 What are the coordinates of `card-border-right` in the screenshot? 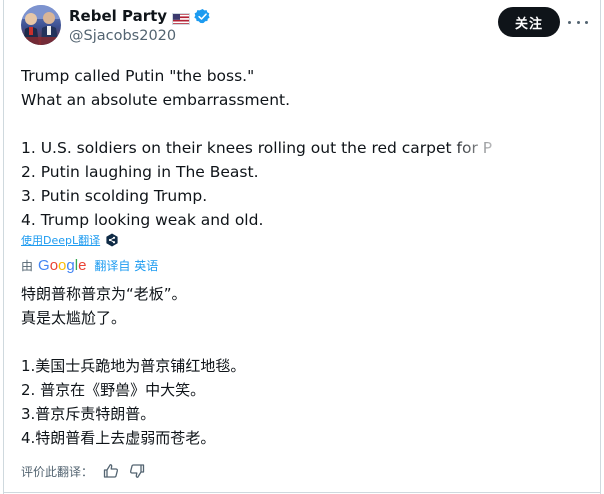 It's located at (600, 247).